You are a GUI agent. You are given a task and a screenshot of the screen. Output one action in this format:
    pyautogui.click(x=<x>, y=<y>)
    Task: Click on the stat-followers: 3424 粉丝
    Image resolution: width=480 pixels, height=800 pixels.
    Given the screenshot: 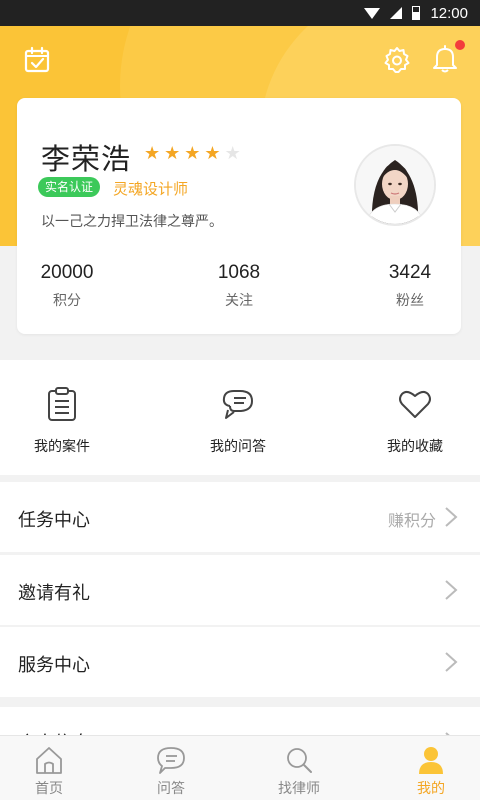 What is the action you would take?
    pyautogui.click(x=410, y=286)
    